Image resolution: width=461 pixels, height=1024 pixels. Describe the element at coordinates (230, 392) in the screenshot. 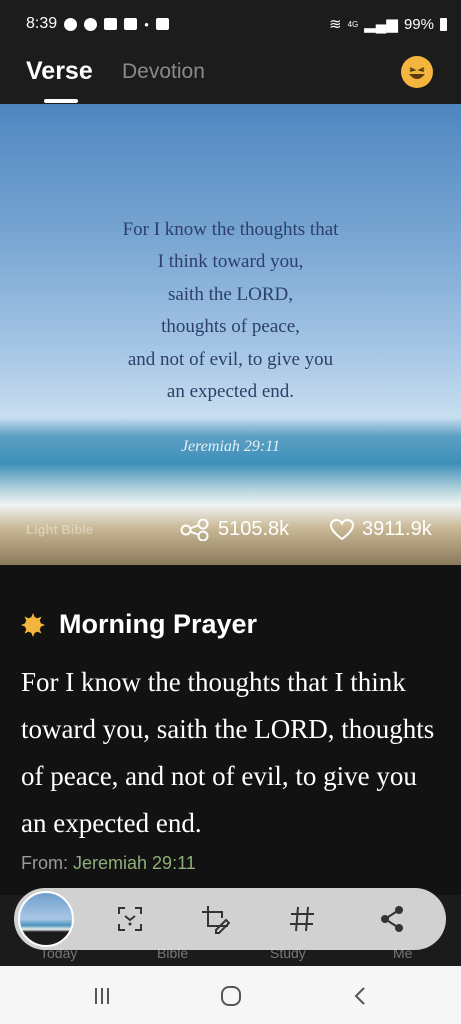

I see `verse-line: an expected end.` at that location.